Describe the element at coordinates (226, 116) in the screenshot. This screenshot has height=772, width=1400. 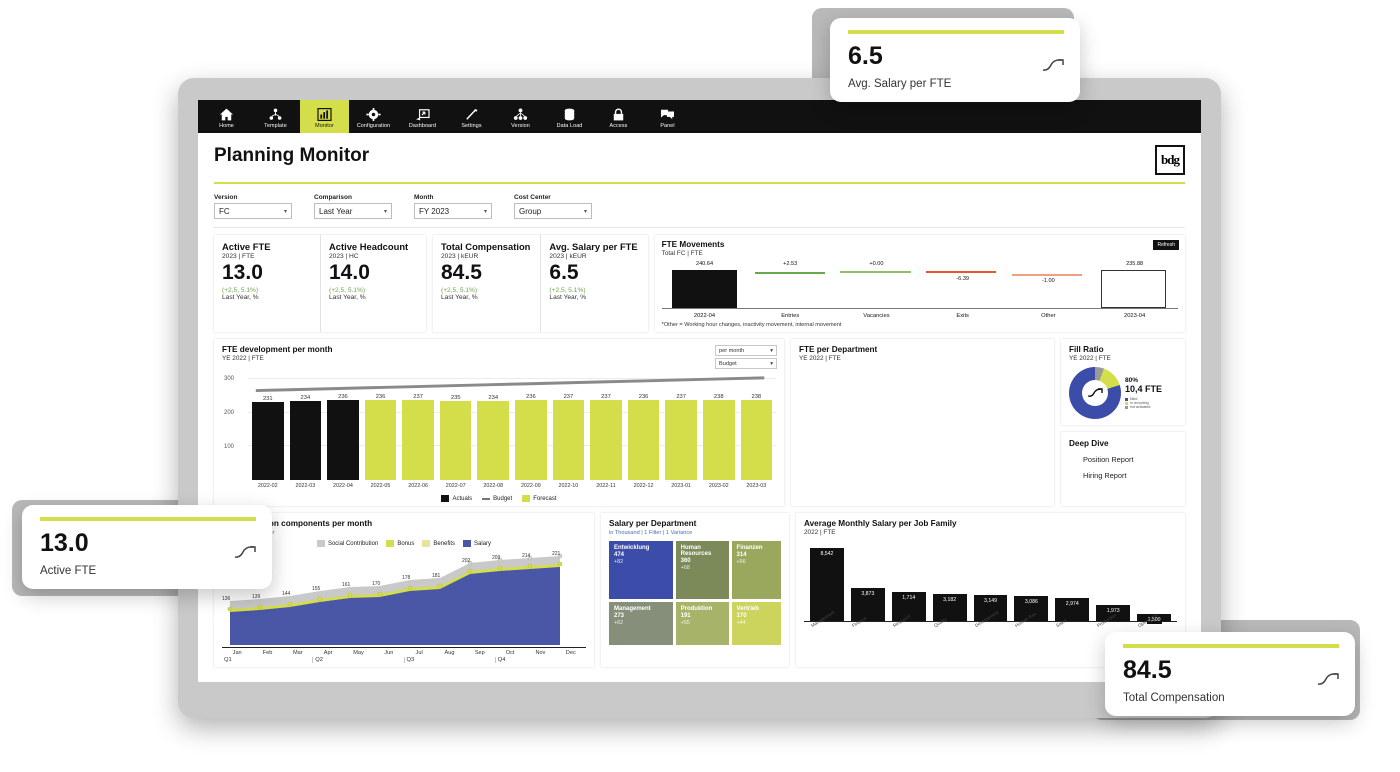
I see `nav-item-home: Home` at that location.